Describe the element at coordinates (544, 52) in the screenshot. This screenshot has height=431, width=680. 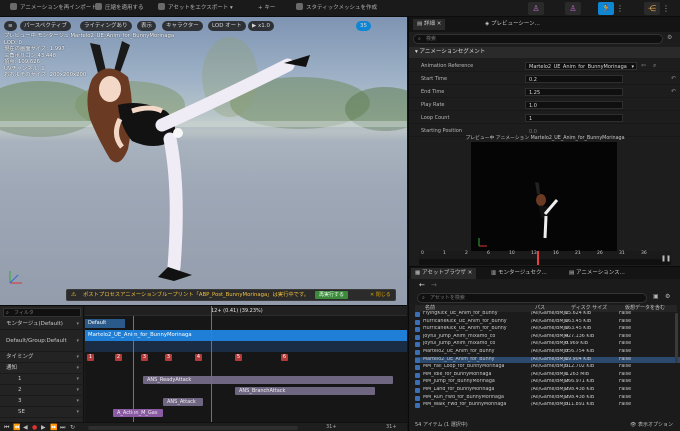
I see `section-animation-segment: ▾ アニメーションセグメント` at that location.